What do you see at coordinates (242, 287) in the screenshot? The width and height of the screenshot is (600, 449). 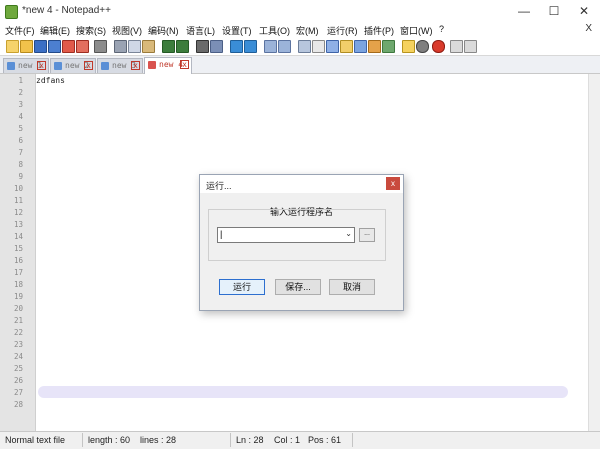 I see `run-button: 运行` at bounding box center [242, 287].